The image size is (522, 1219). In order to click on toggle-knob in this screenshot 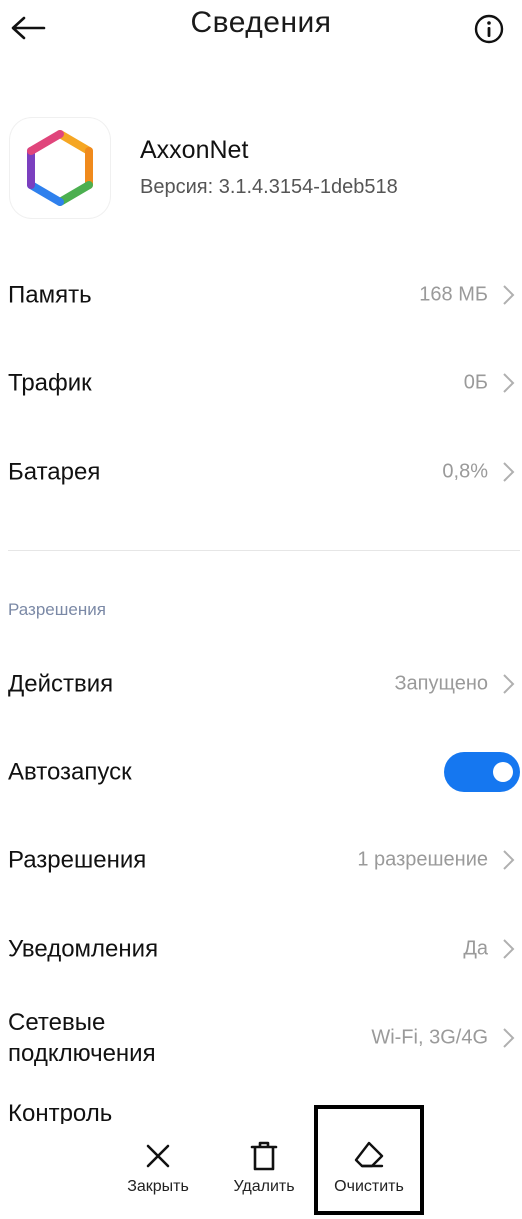, I will do `click(503, 772)`.